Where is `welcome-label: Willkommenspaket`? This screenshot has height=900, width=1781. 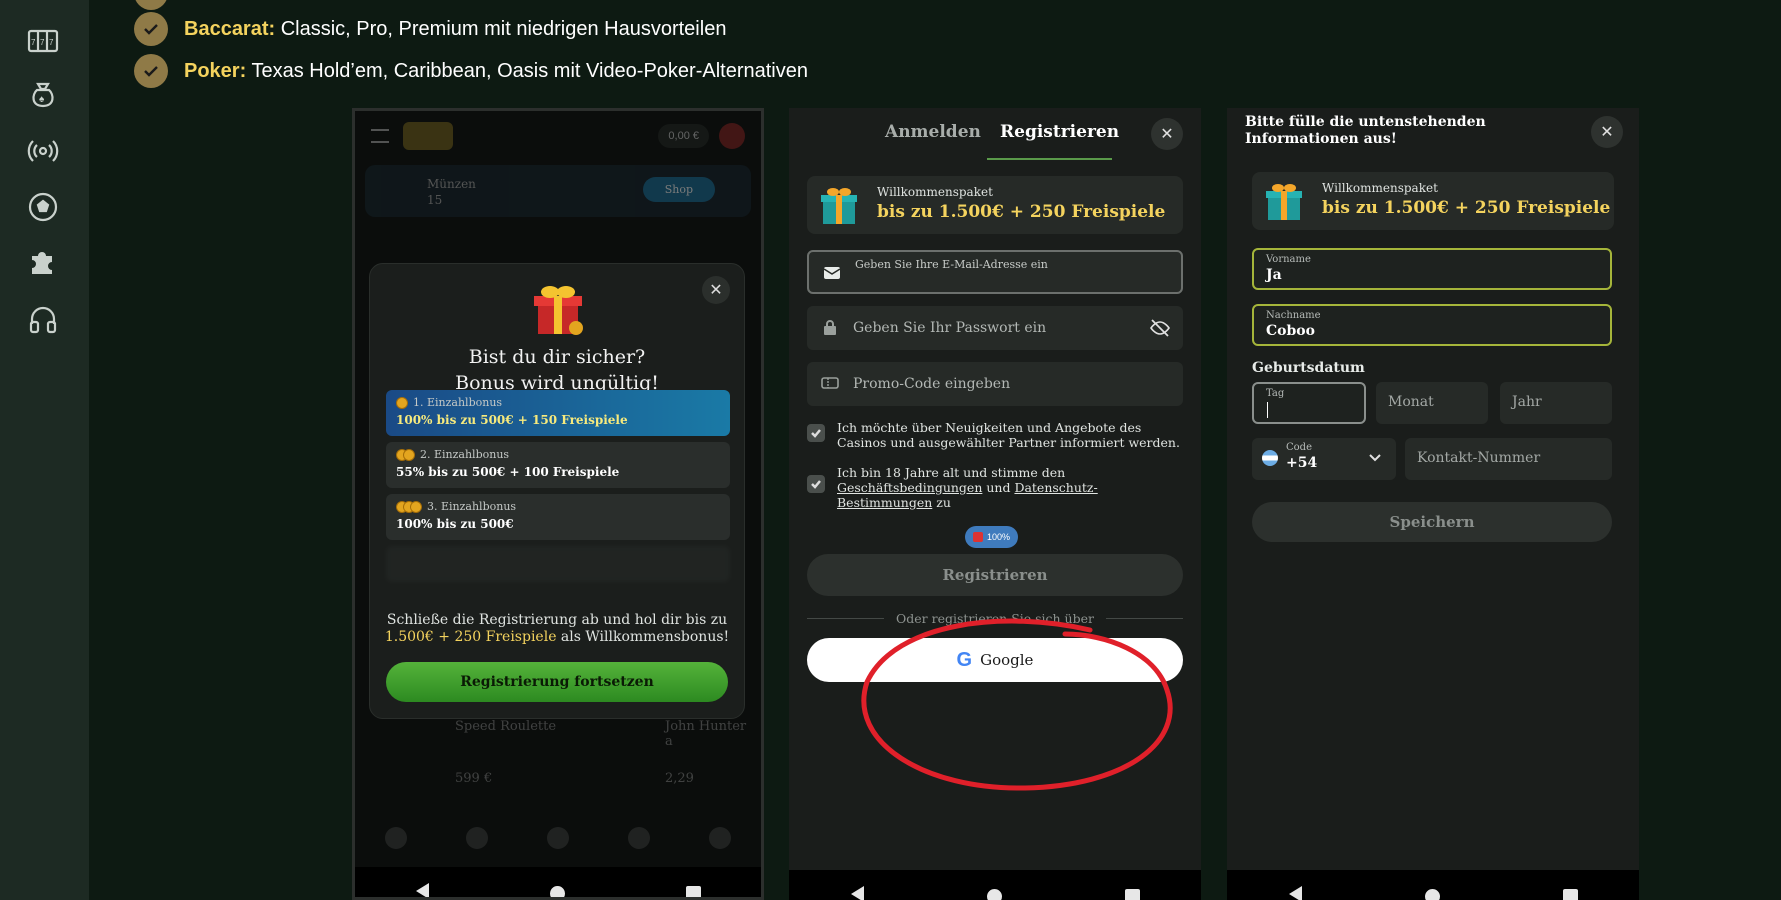
welcome-label: Willkommenspaket is located at coordinates (935, 192).